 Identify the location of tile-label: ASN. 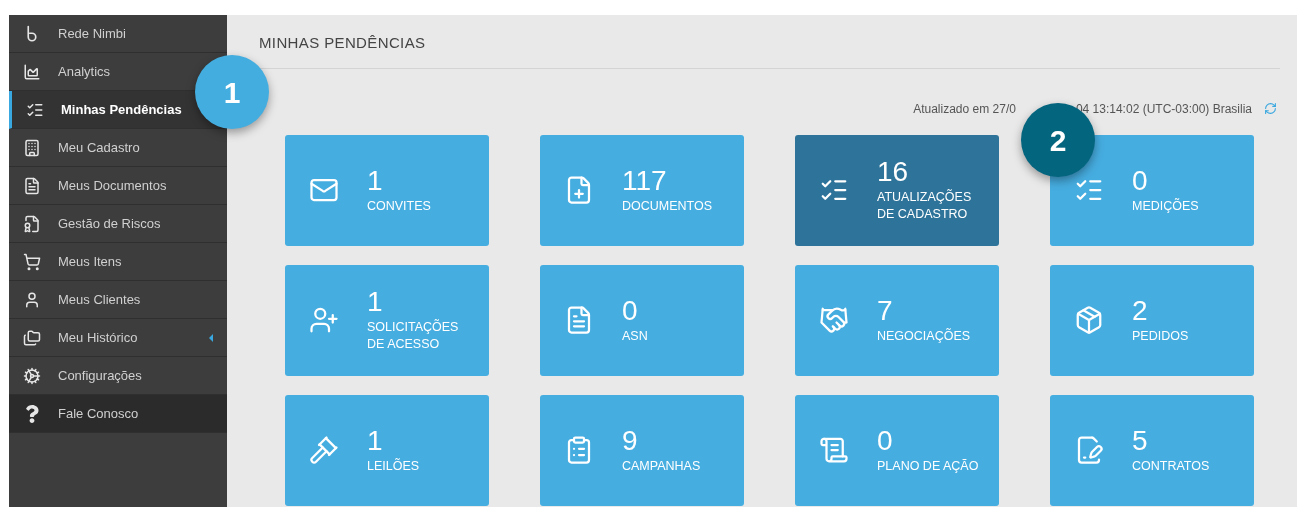
(635, 336).